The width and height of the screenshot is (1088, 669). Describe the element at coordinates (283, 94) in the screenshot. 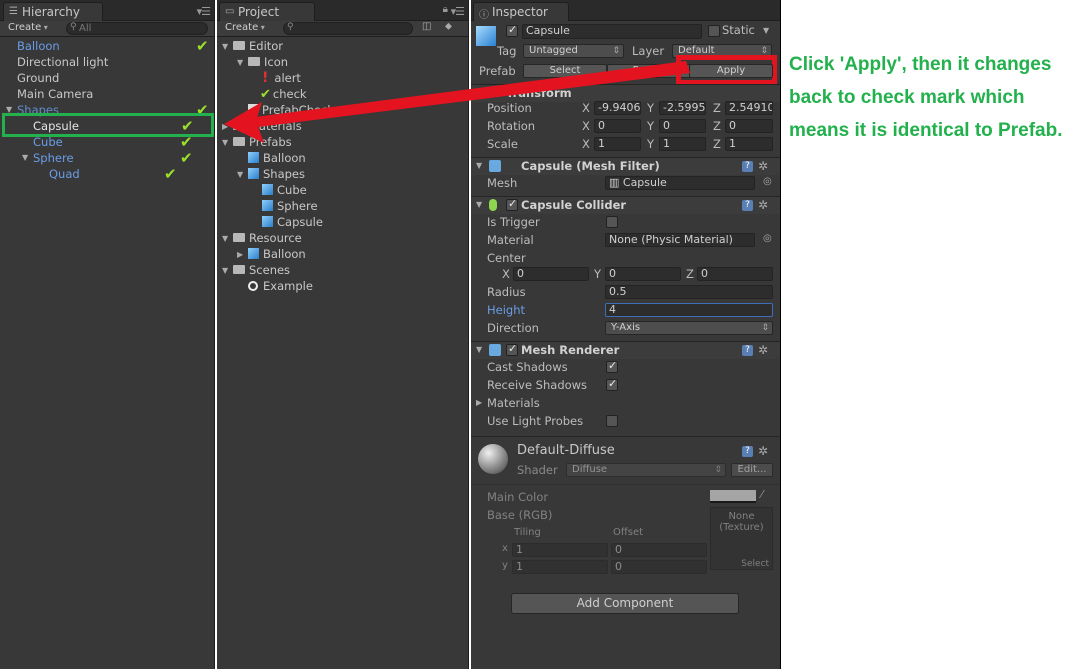

I see `project-item-check: ✔ check` at that location.